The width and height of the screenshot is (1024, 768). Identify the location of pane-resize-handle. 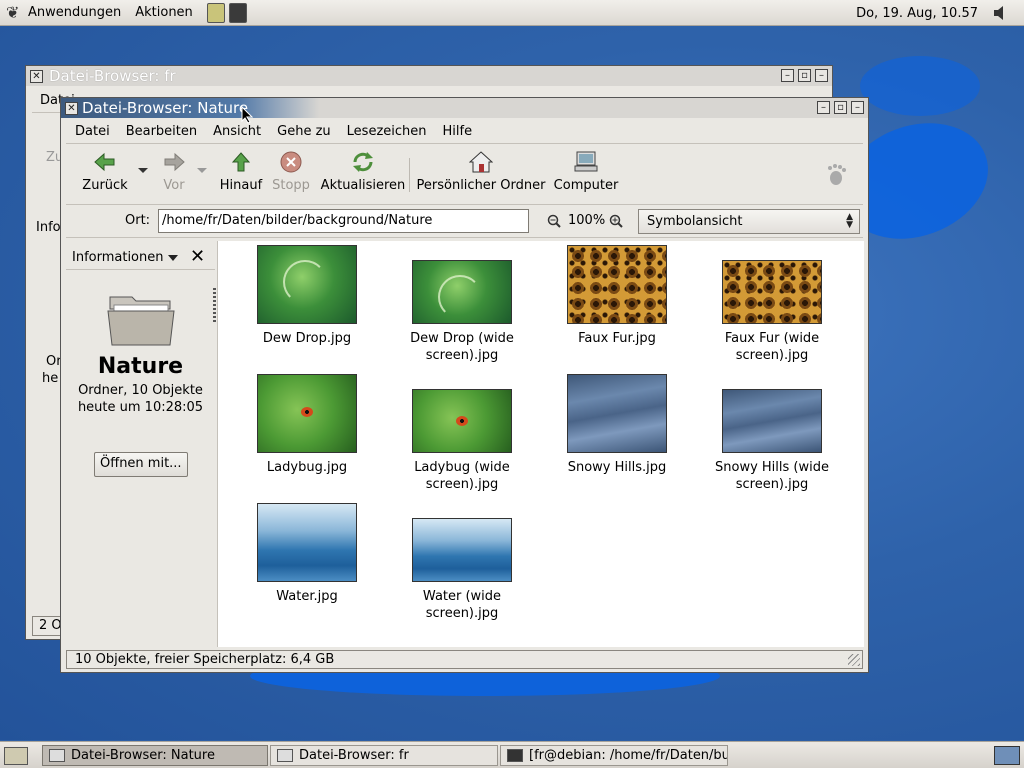
(214, 305).